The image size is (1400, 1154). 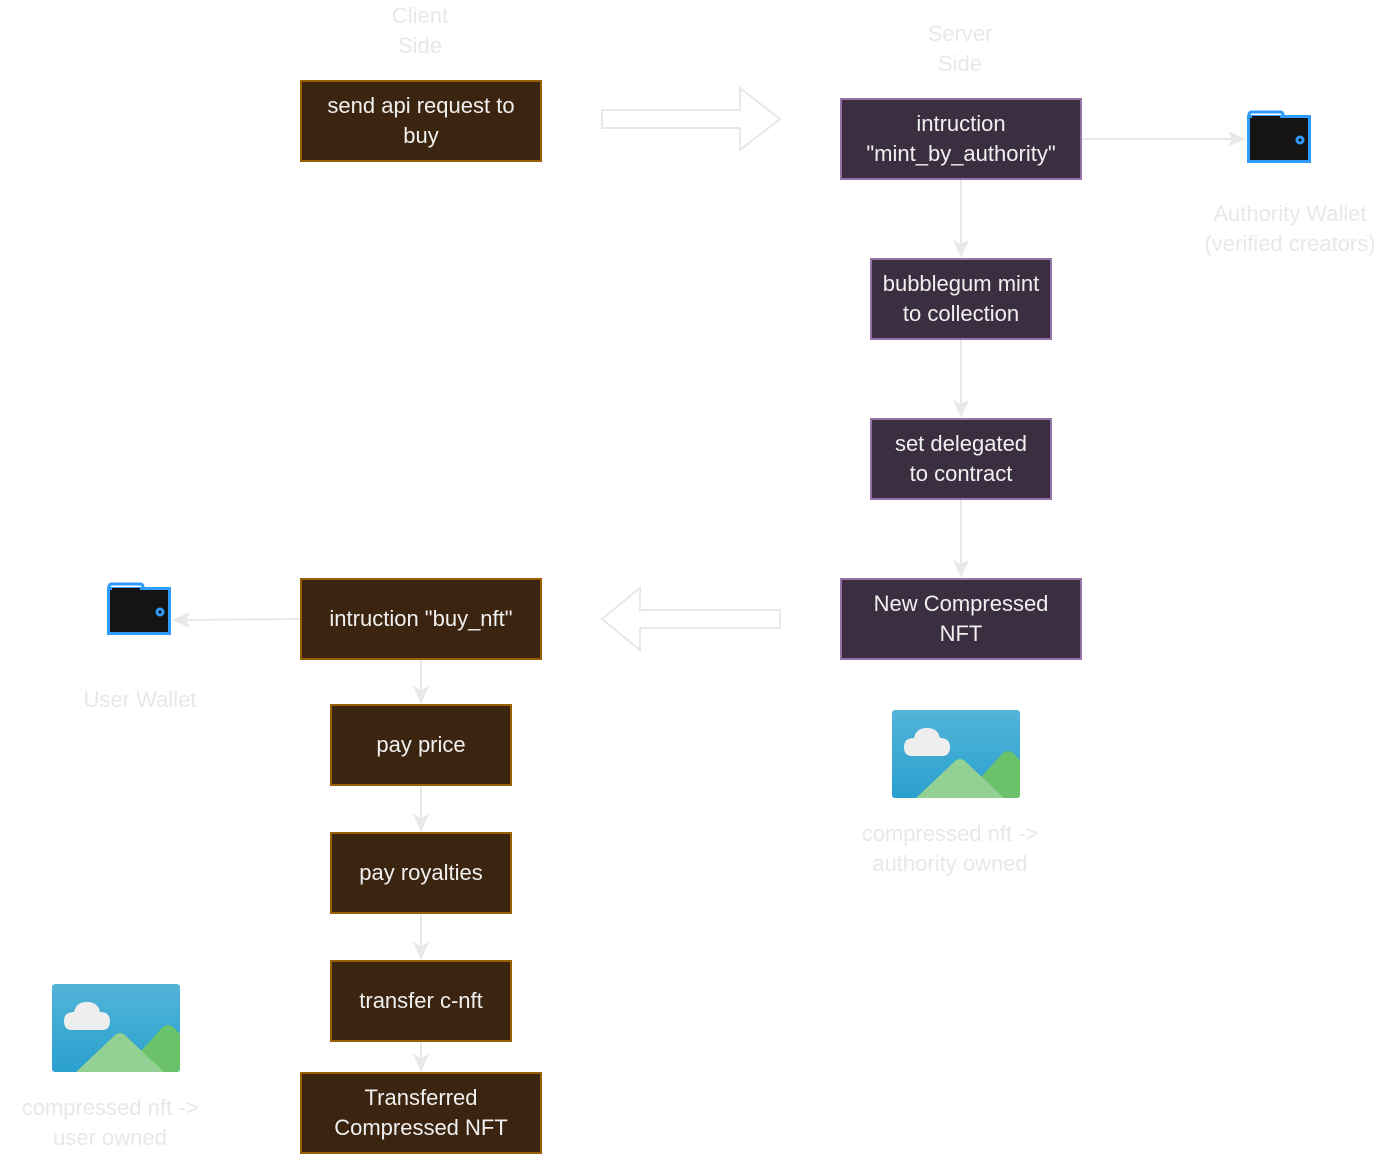 I want to click on edge-pay-price-to-royalties, so click(x=421, y=809).